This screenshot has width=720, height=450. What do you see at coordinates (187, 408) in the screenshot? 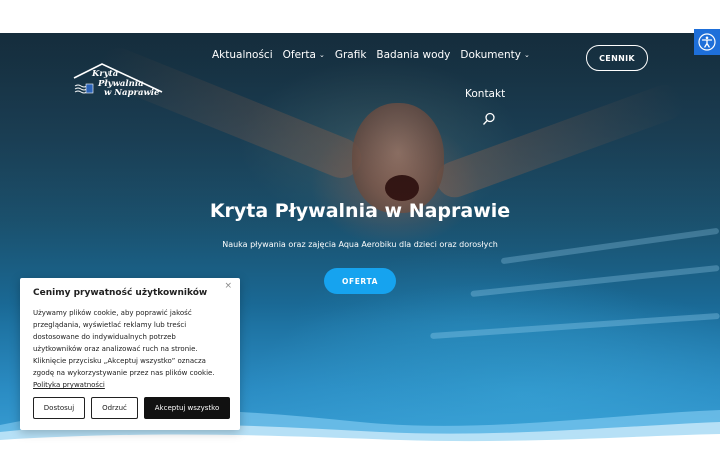
I see `accept-all-button: Akceptuj wszystko` at bounding box center [187, 408].